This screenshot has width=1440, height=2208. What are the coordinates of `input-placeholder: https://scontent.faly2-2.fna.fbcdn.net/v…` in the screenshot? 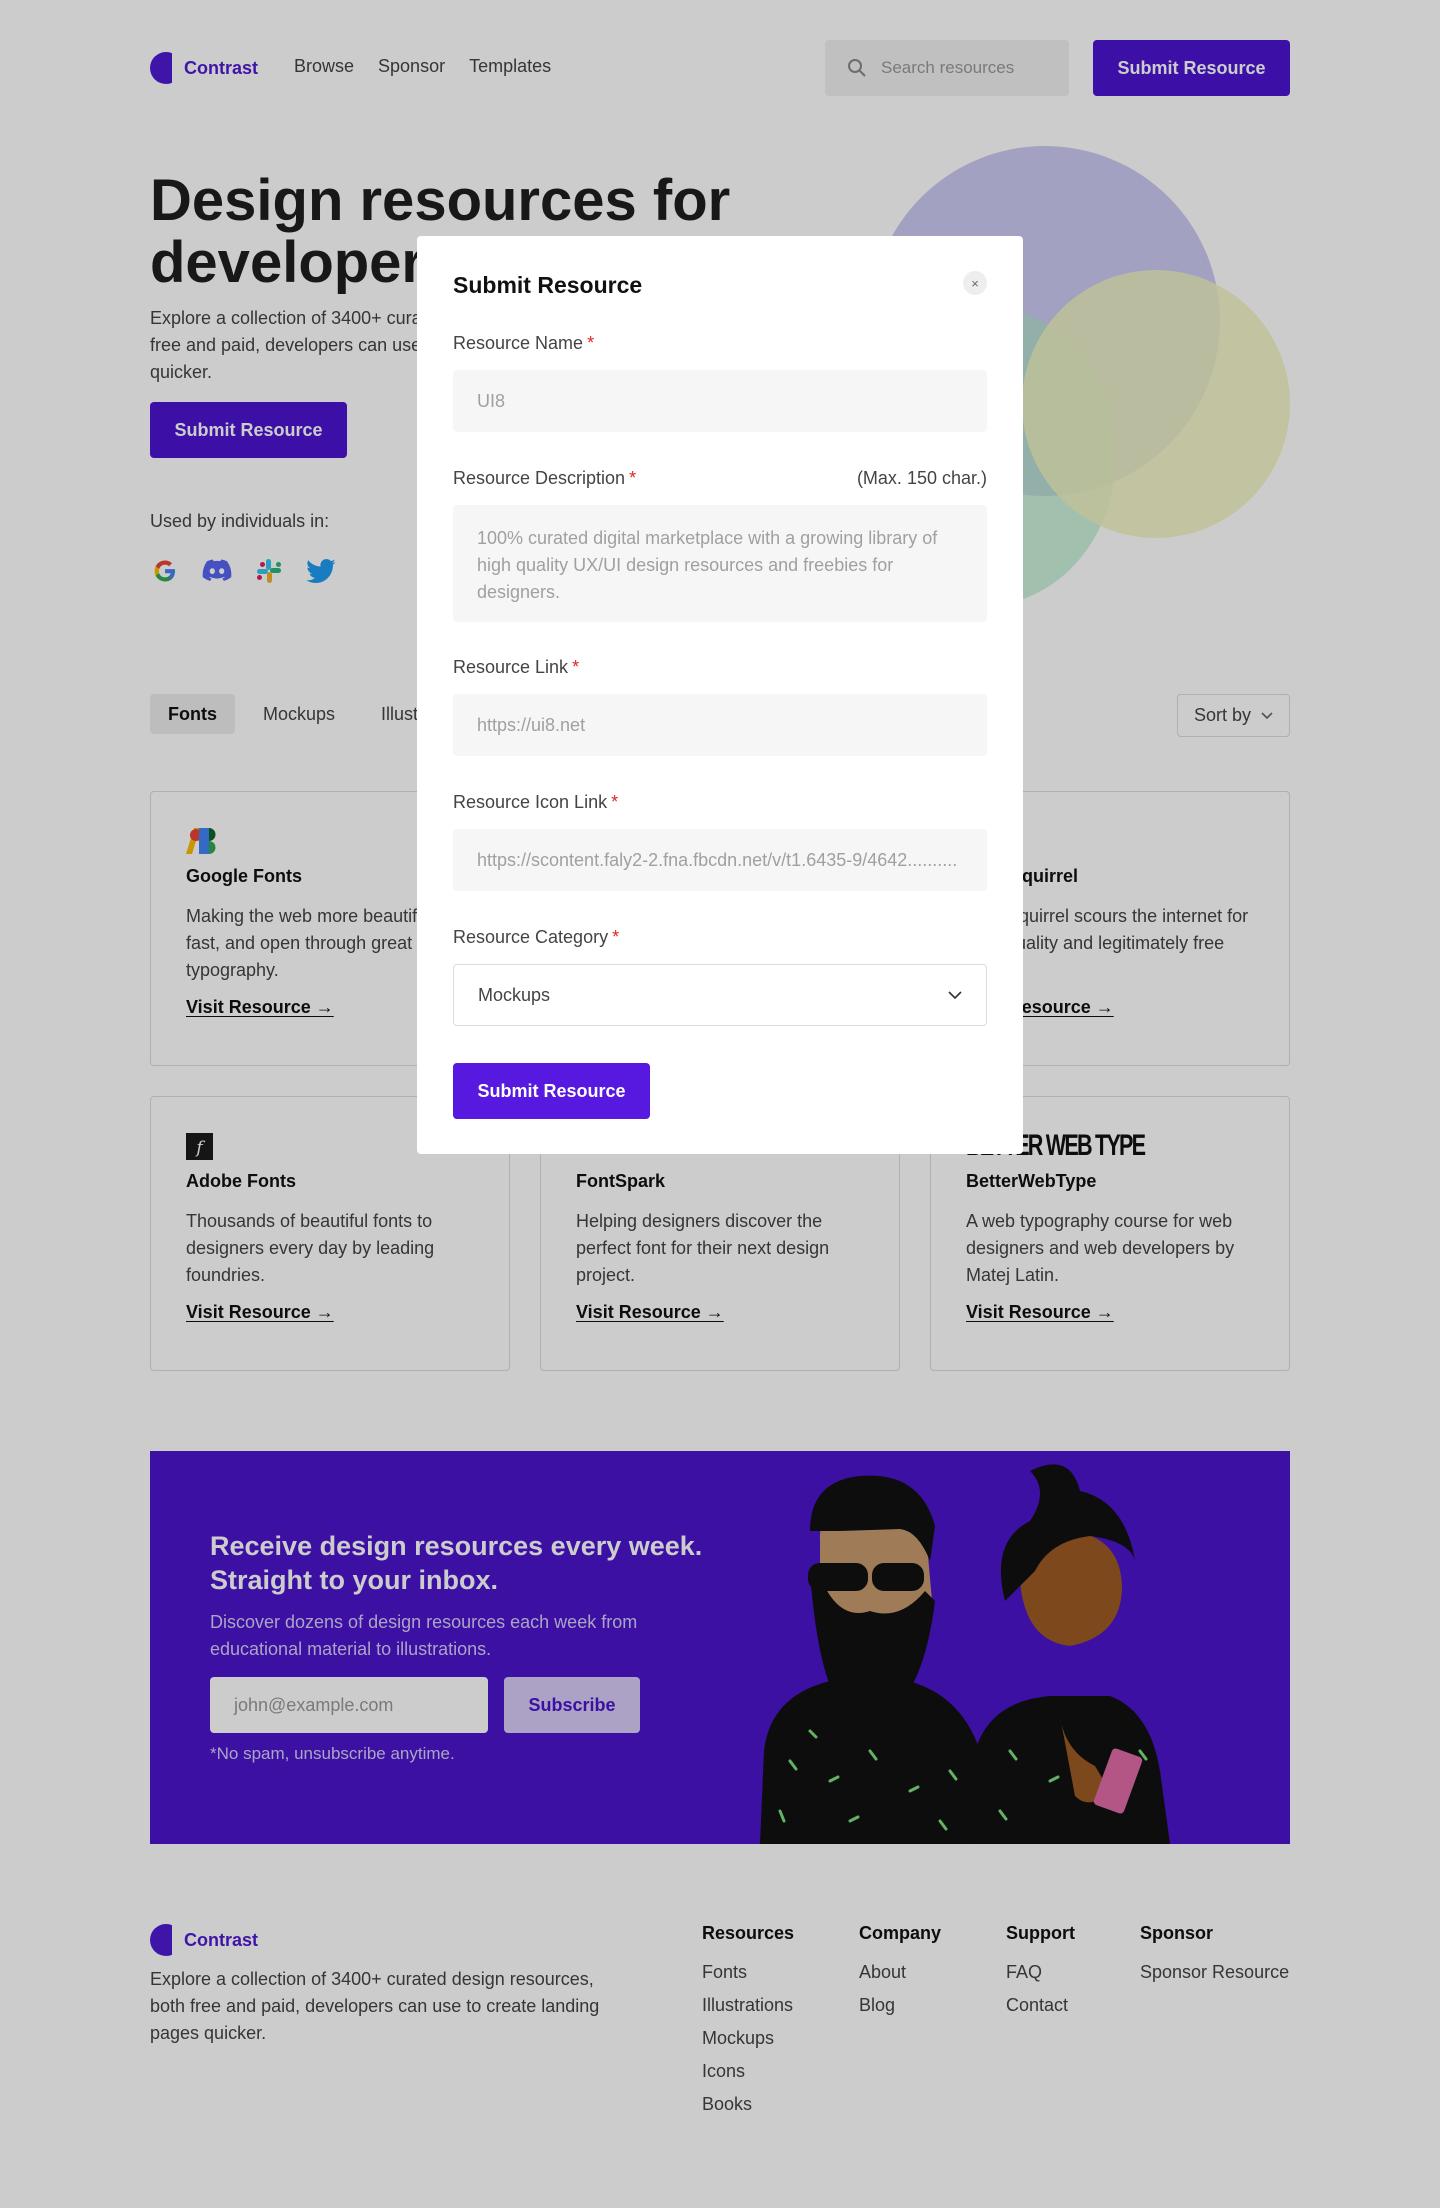 It's located at (717, 859).